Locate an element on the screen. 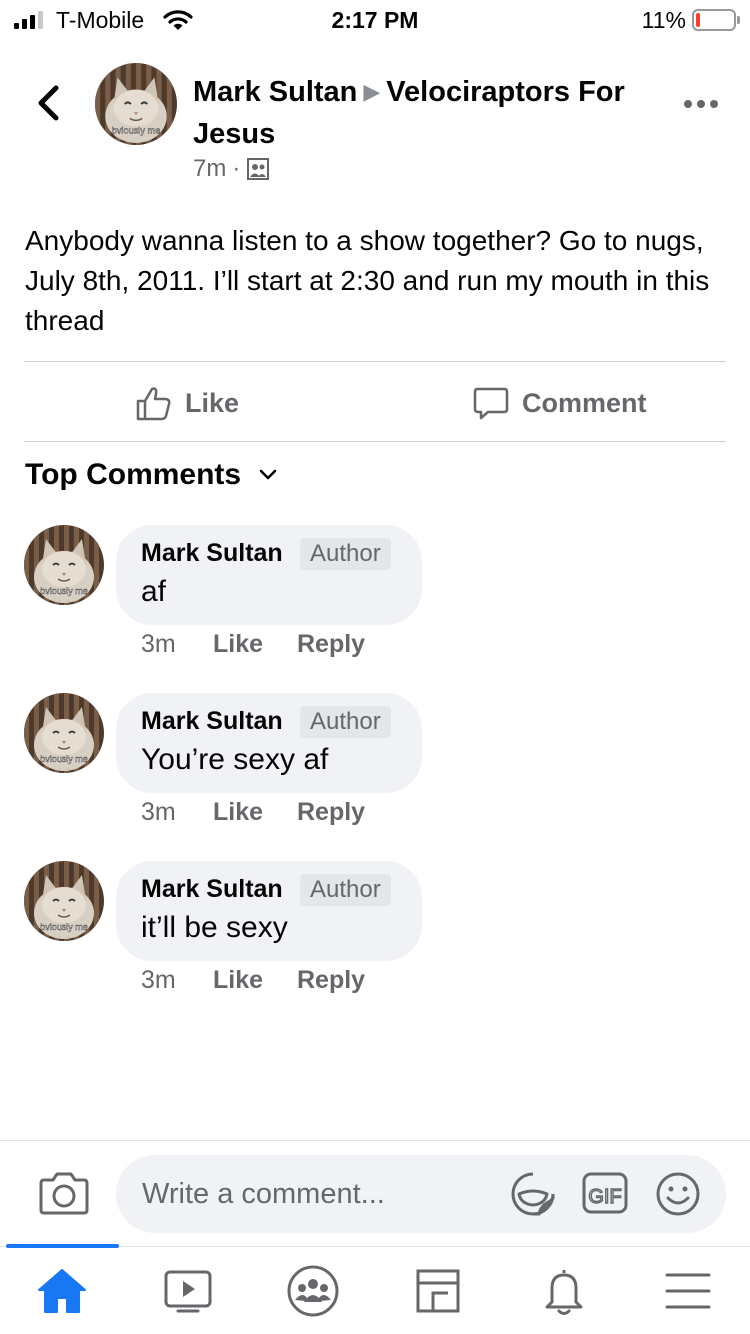  comment-bubble: Mark Sultan Author You’re sexy af is located at coordinates (269, 743).